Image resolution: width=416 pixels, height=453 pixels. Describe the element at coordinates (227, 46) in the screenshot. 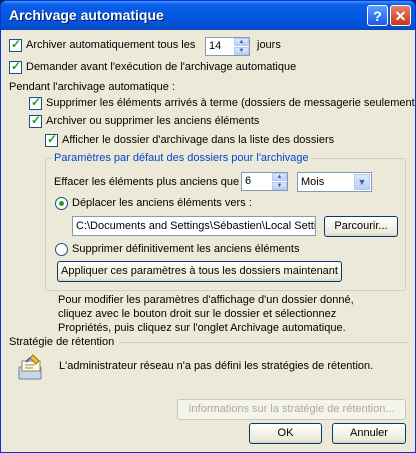

I see `days-stepper: 14 ▲ ▼` at that location.